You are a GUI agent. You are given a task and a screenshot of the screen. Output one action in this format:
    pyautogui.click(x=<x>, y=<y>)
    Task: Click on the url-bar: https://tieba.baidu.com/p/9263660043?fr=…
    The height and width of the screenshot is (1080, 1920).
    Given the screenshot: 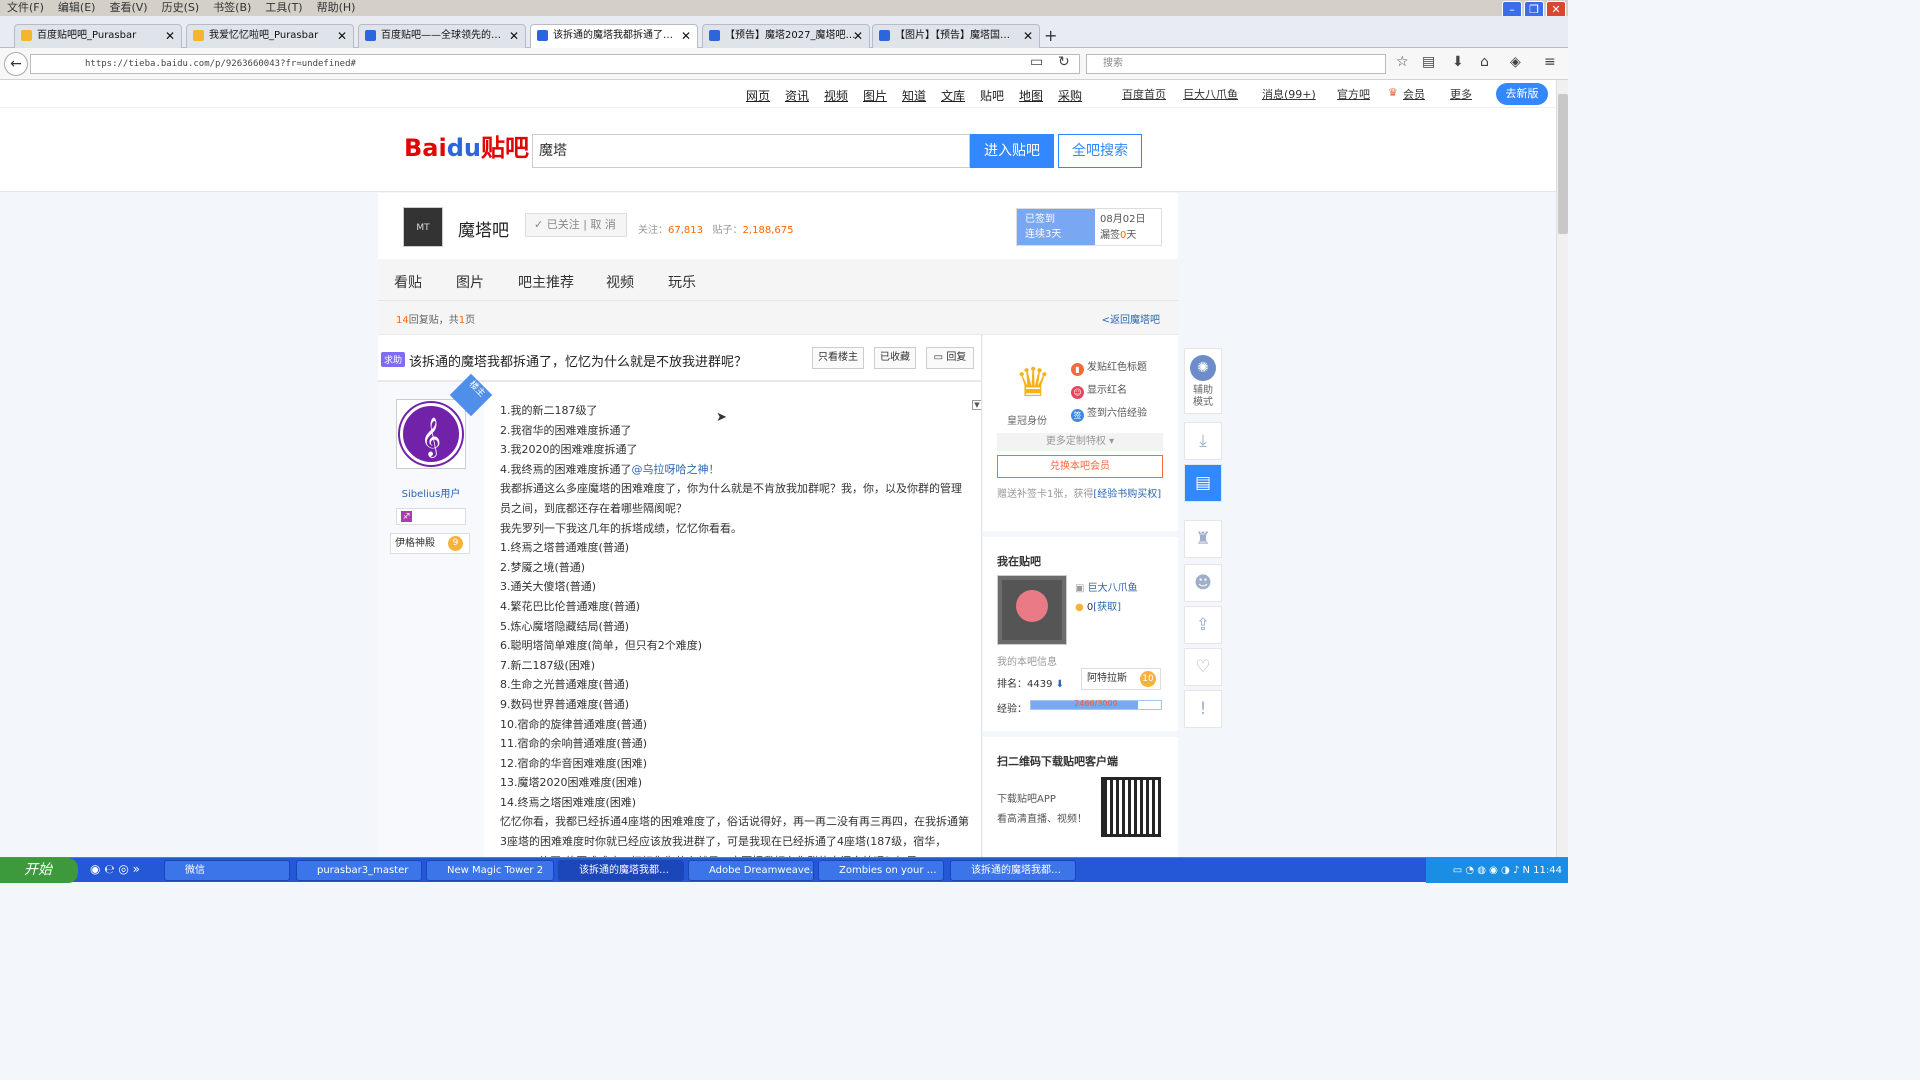 What is the action you would take?
    pyautogui.click(x=555, y=64)
    